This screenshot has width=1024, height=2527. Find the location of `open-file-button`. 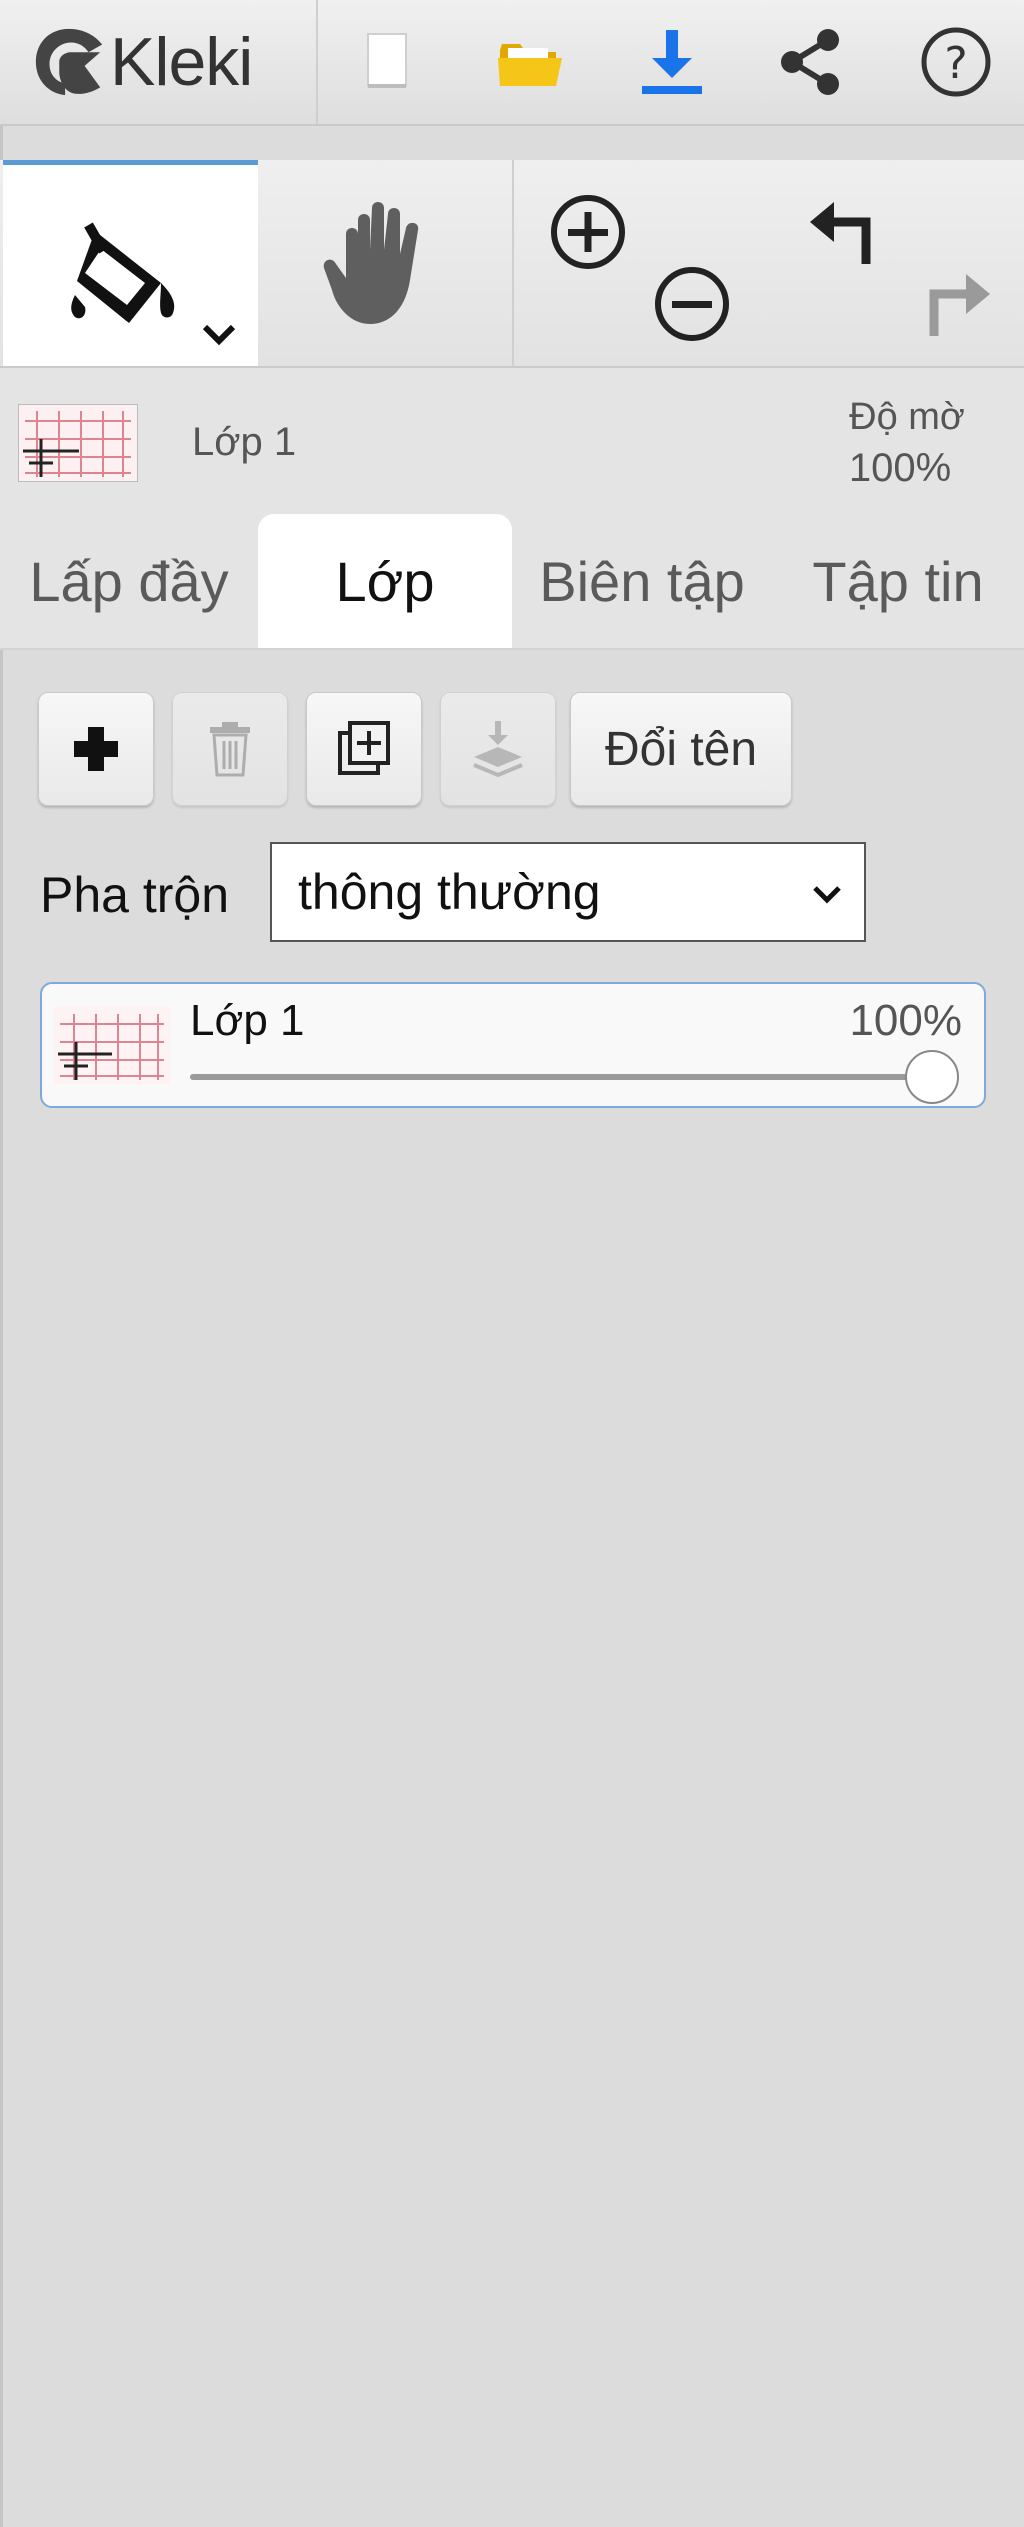

open-file-button is located at coordinates (530, 62).